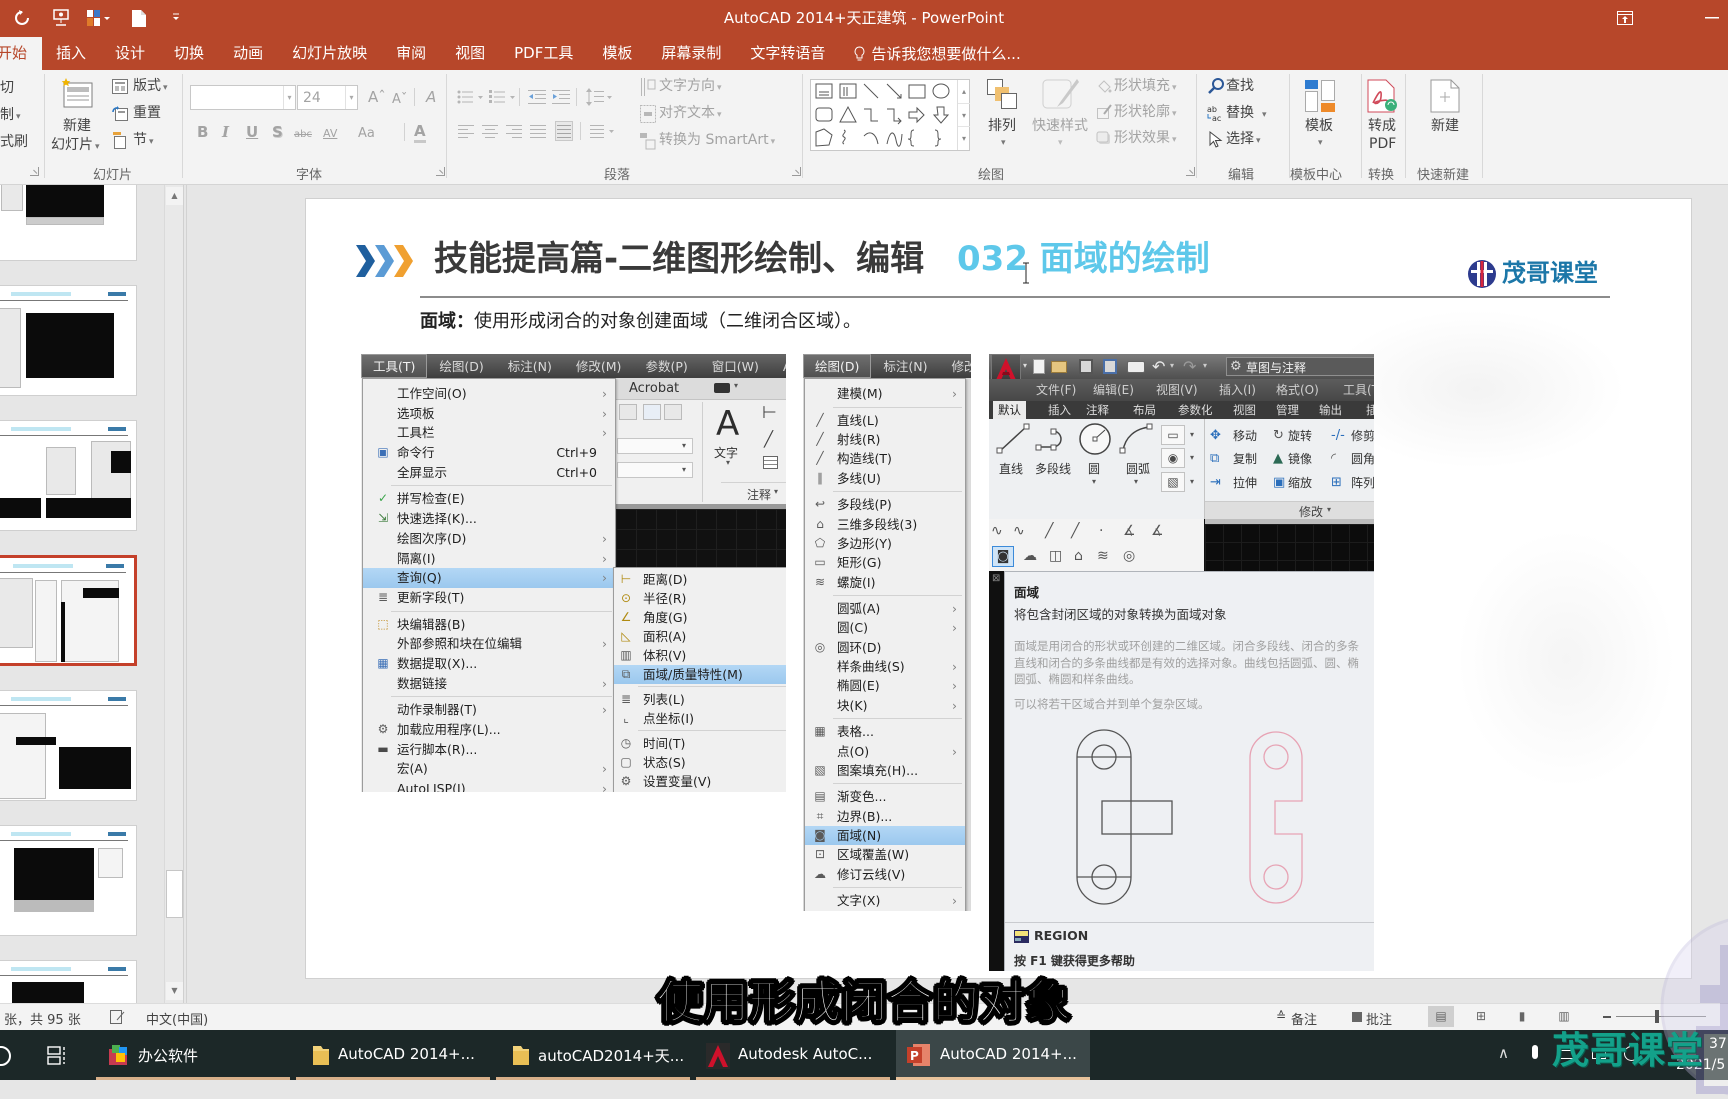 This screenshot has width=1728, height=1099. What do you see at coordinates (1003, 556) in the screenshot?
I see `region-tool-icon: ◙` at bounding box center [1003, 556].